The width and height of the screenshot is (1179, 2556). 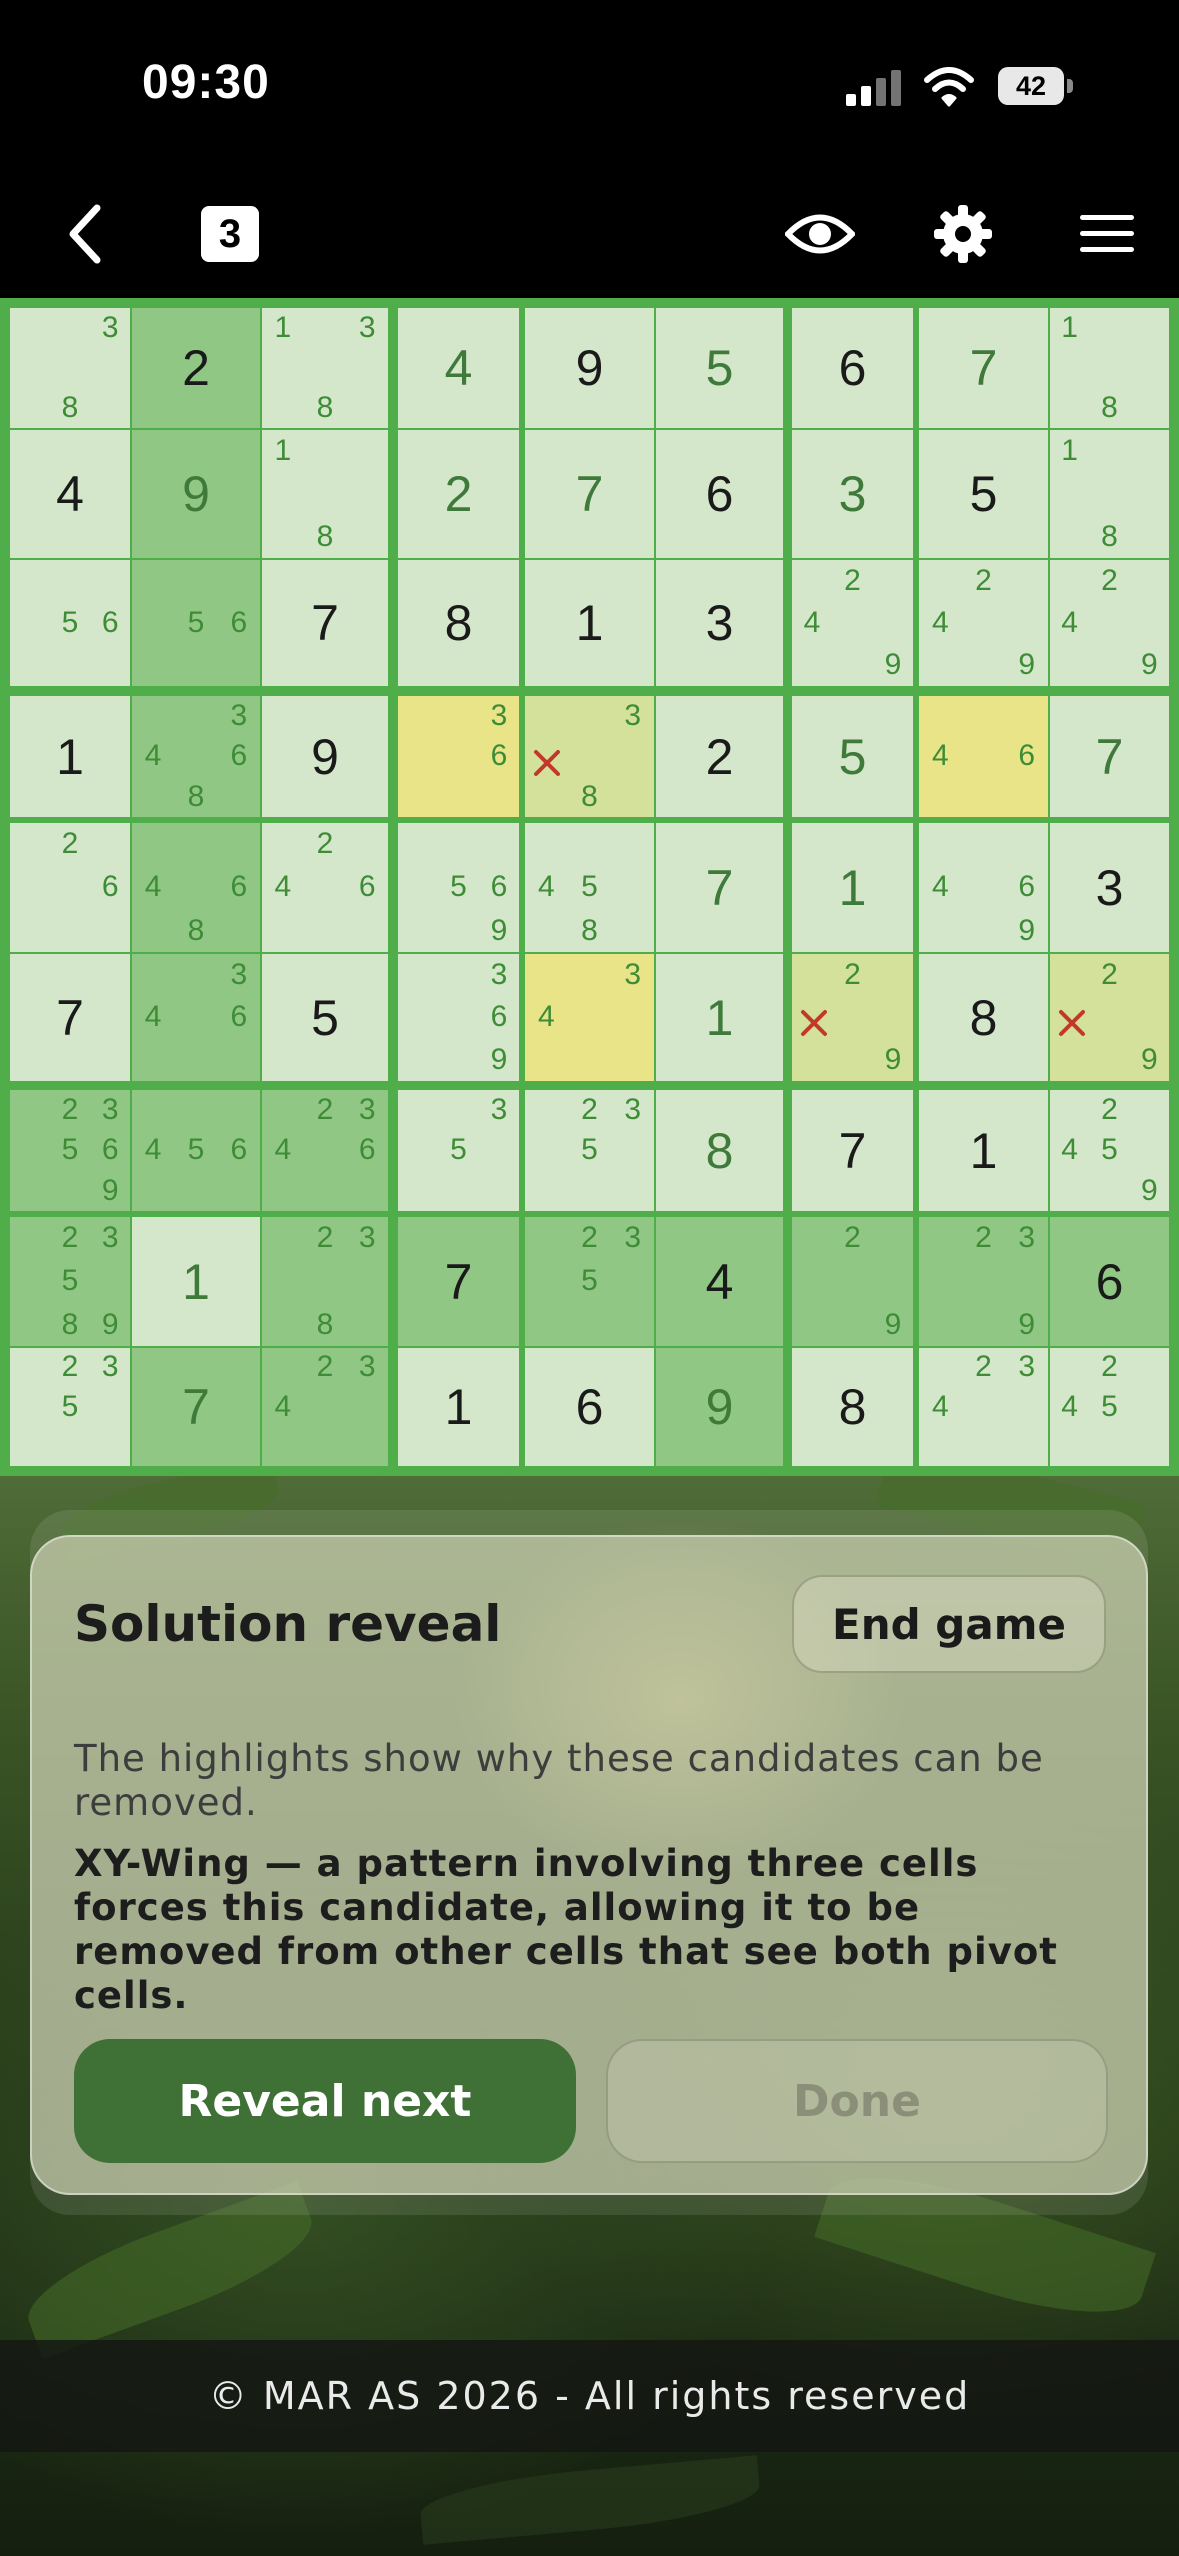 What do you see at coordinates (1109, 623) in the screenshot?
I see `sudoku-cell-r3c9: 24 9` at bounding box center [1109, 623].